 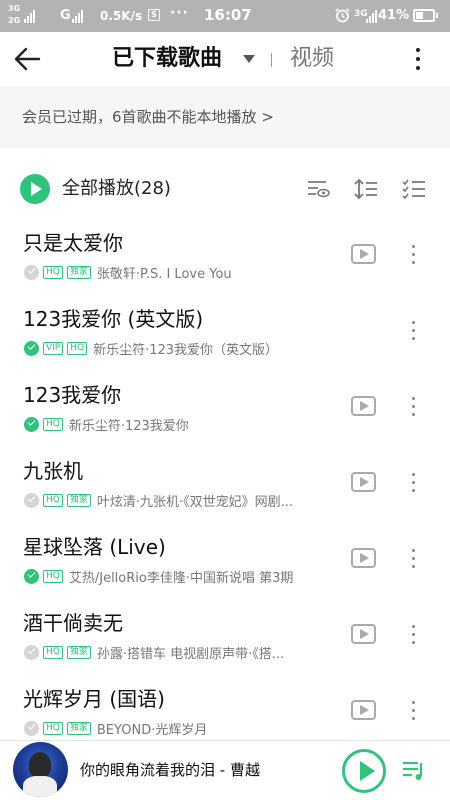 I want to click on back-button, so click(x=28, y=59).